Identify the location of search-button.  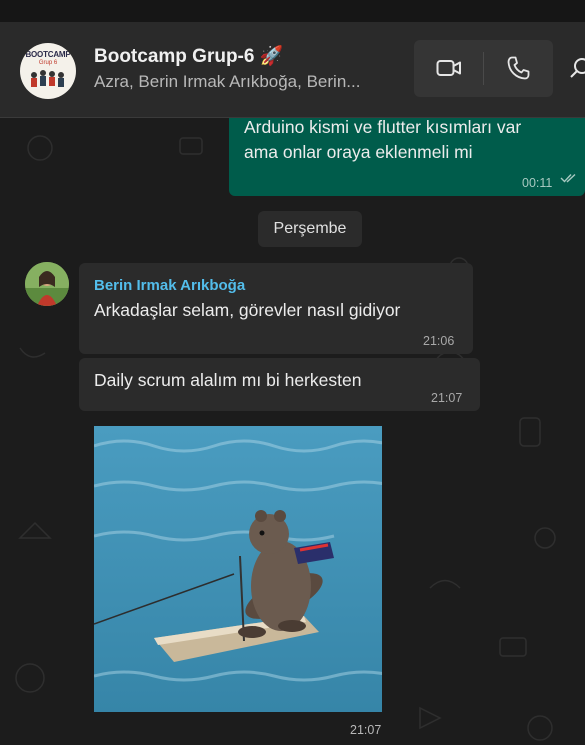
(576, 71).